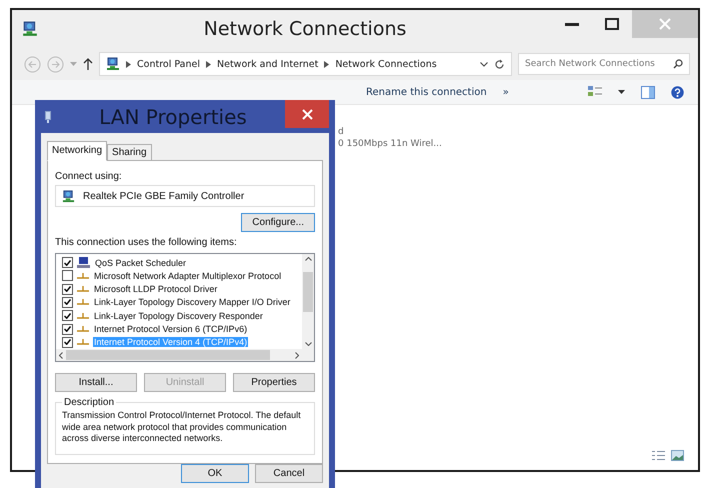 The height and width of the screenshot is (488, 709). Describe the element at coordinates (155, 289) in the screenshot. I see `list-item: Microsoft LLDP Protocol Driver` at that location.